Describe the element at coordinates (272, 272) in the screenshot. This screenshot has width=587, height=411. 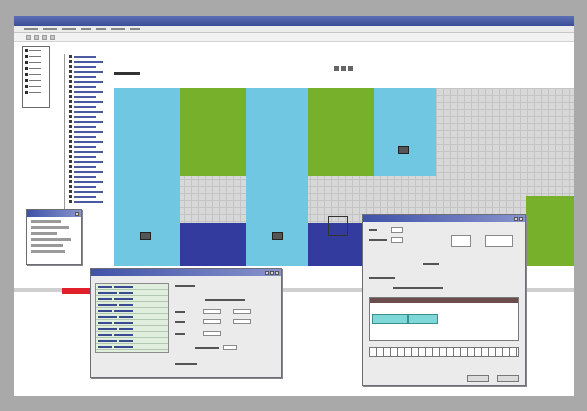
I see `window-maximize-icon` at that location.